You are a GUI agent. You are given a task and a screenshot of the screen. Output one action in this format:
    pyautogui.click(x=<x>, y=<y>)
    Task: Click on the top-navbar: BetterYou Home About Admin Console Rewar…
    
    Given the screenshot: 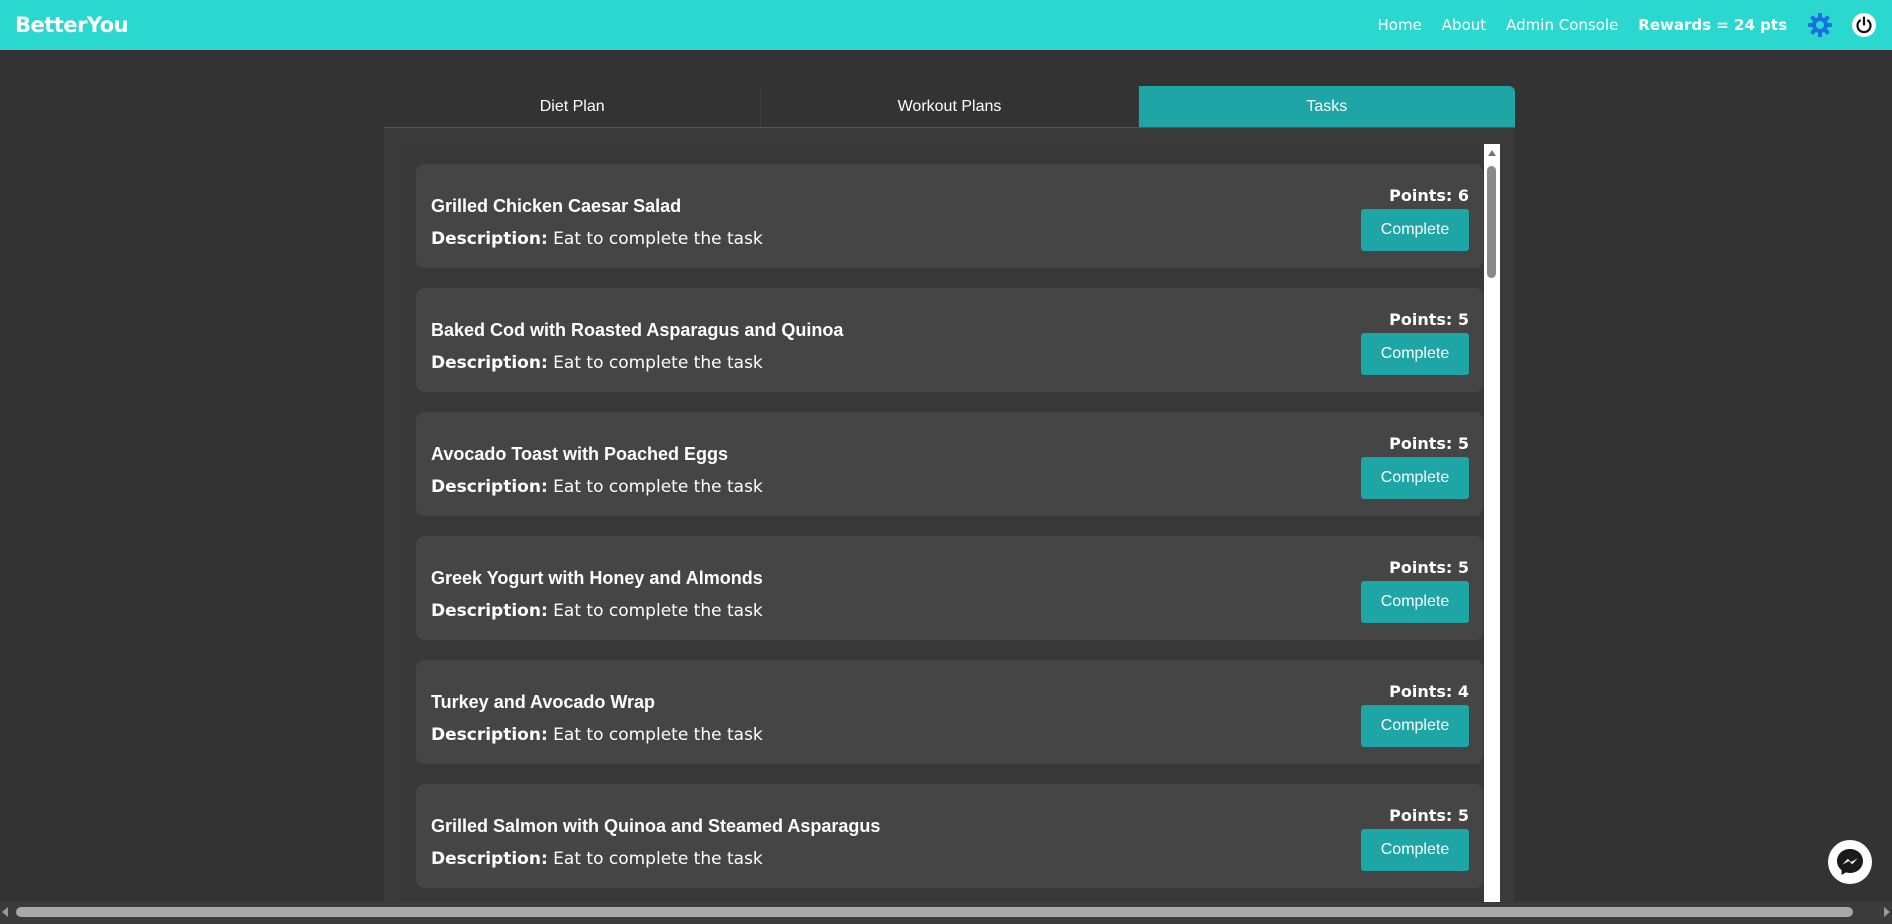 What is the action you would take?
    pyautogui.click(x=946, y=25)
    